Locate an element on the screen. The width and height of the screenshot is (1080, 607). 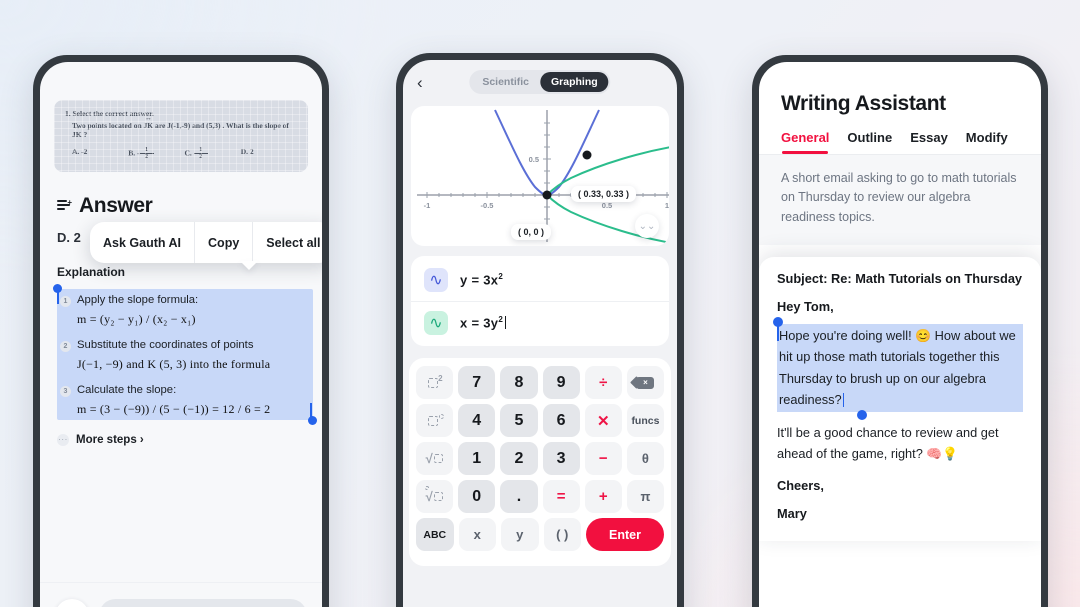
ctx-copy: Copy is located at coordinates (223, 242).